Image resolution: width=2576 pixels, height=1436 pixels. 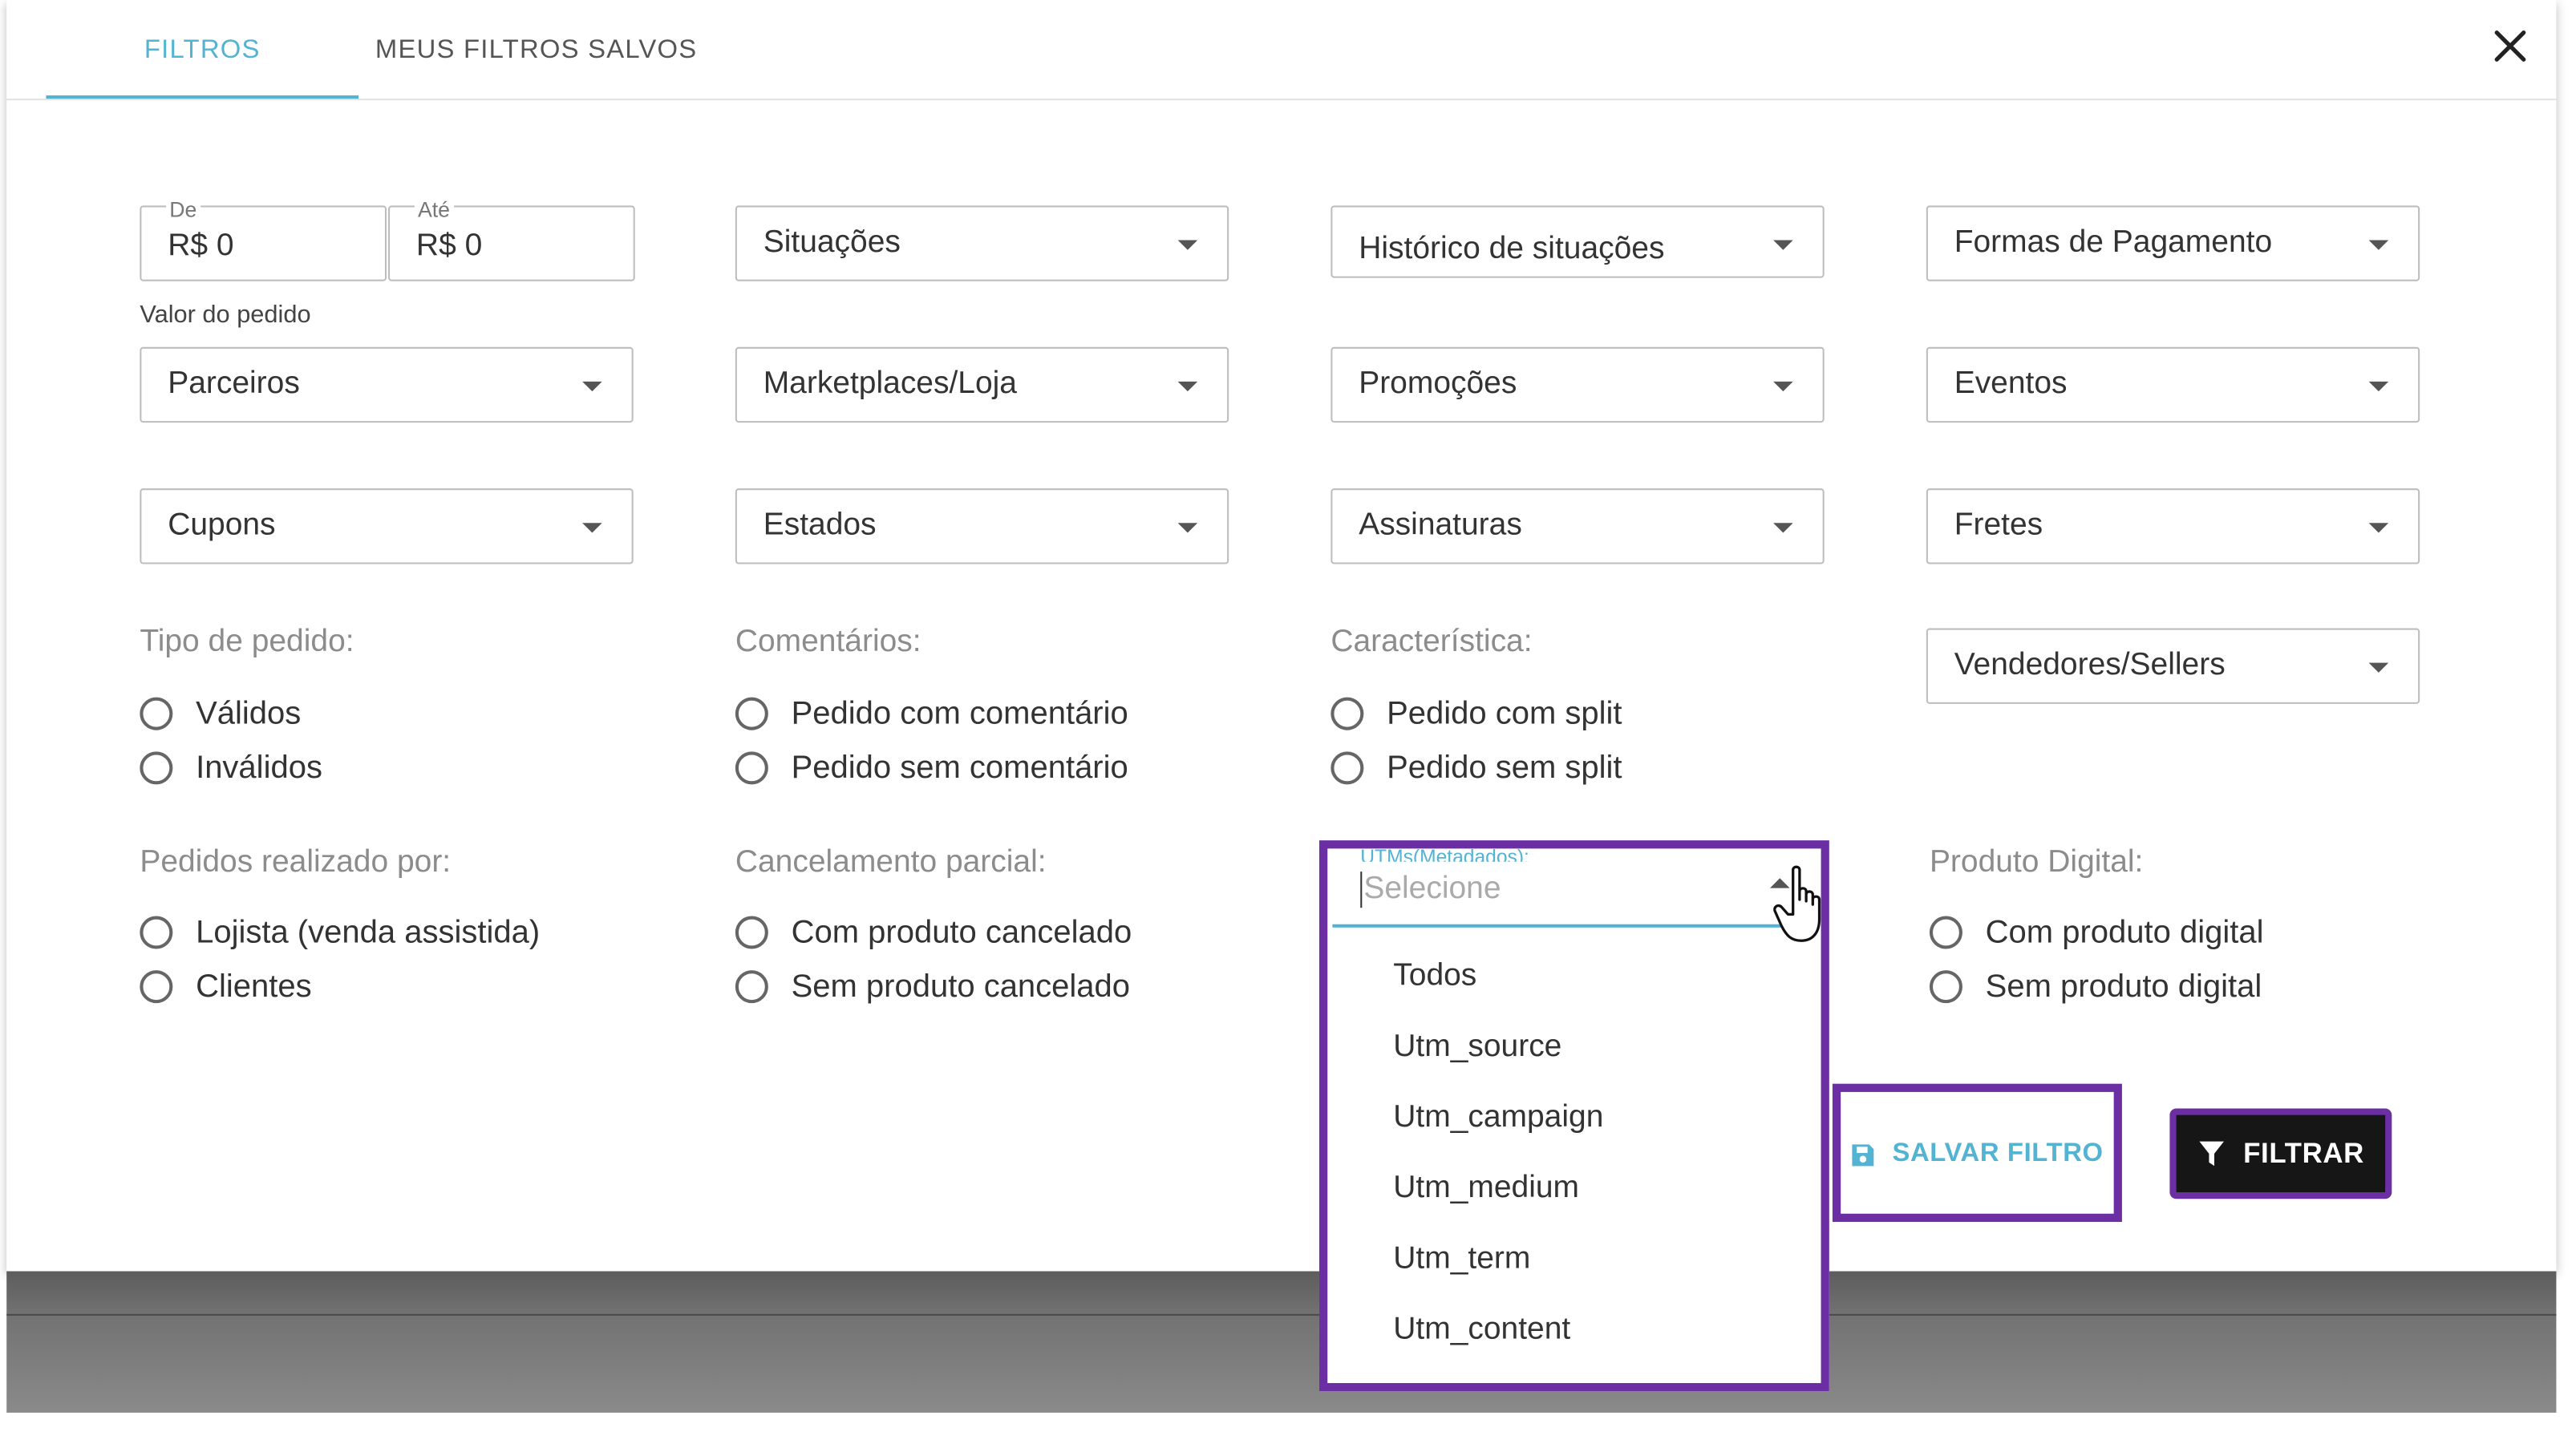 I want to click on salvar-filtro-button: SALVAR FILTRO, so click(x=1977, y=1154).